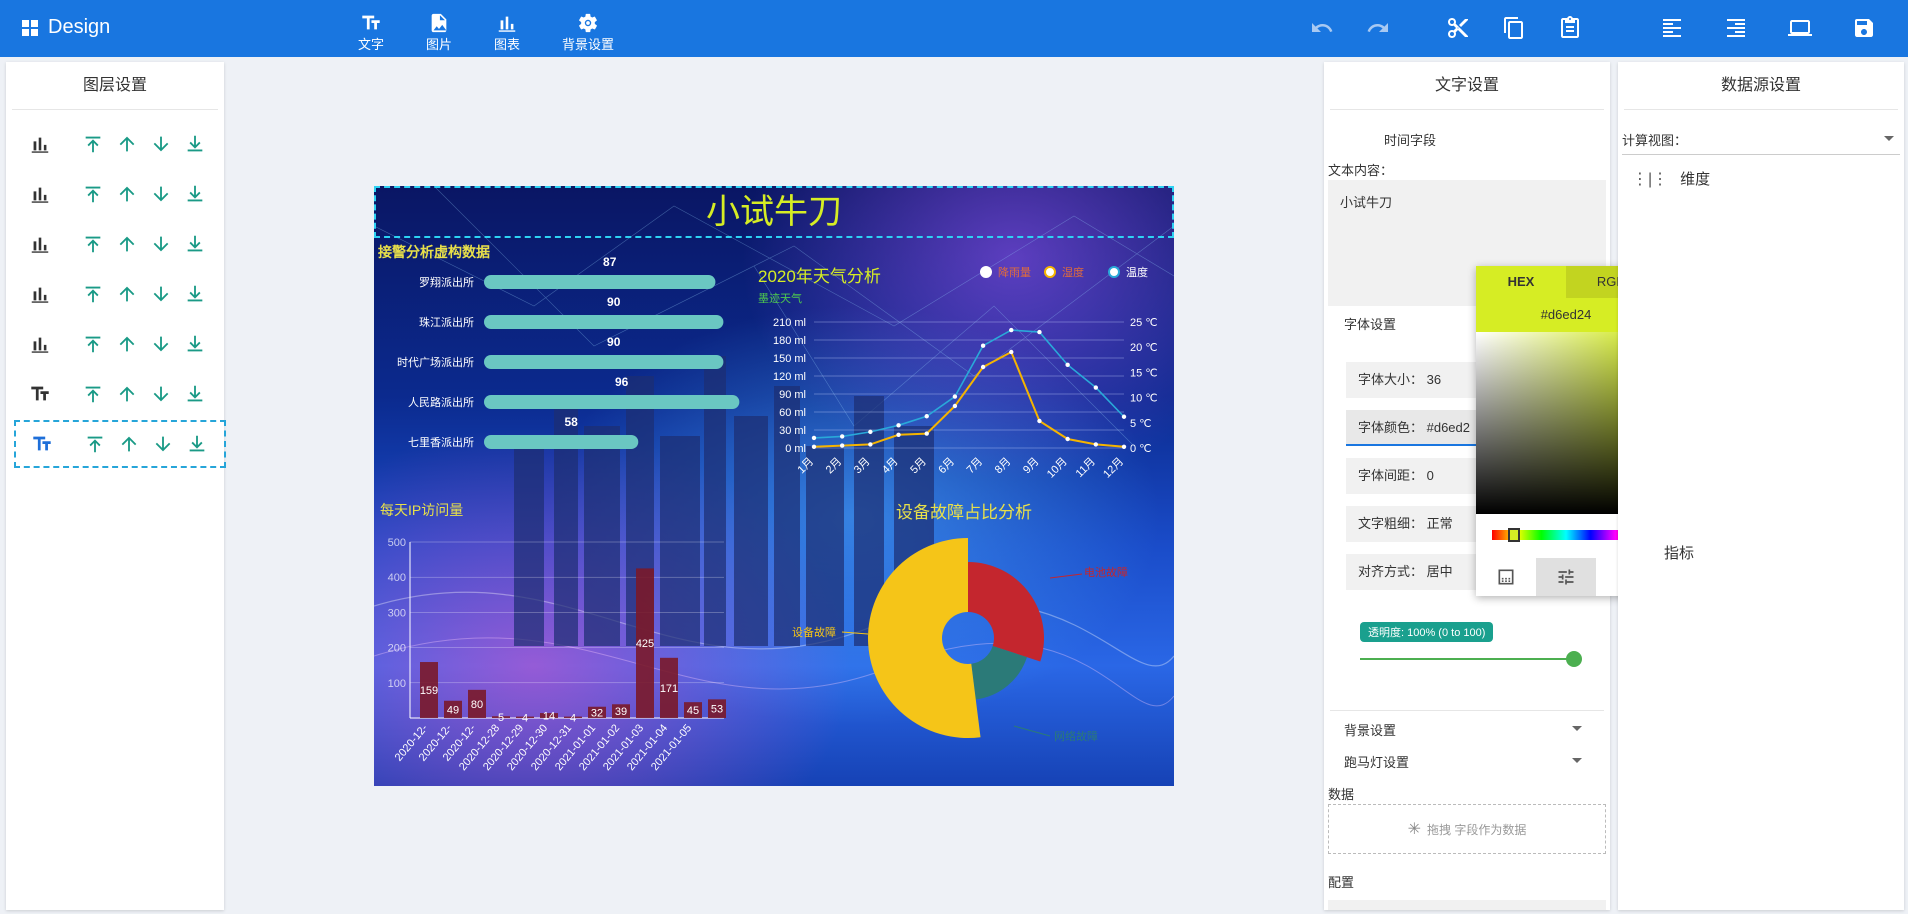  What do you see at coordinates (1458, 29) in the screenshot?
I see `cut-button` at bounding box center [1458, 29].